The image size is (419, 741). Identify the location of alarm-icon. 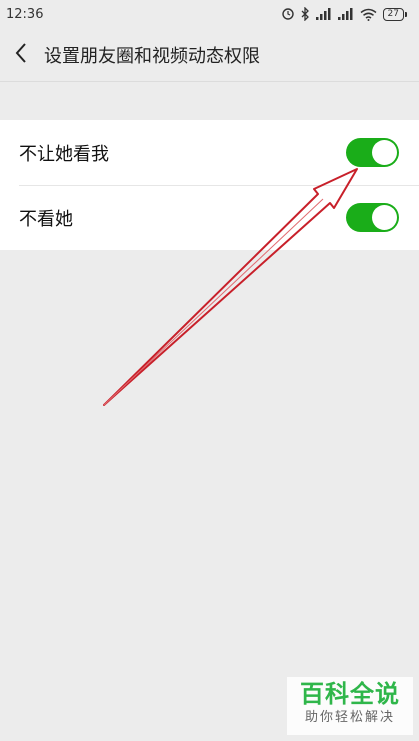
(288, 14).